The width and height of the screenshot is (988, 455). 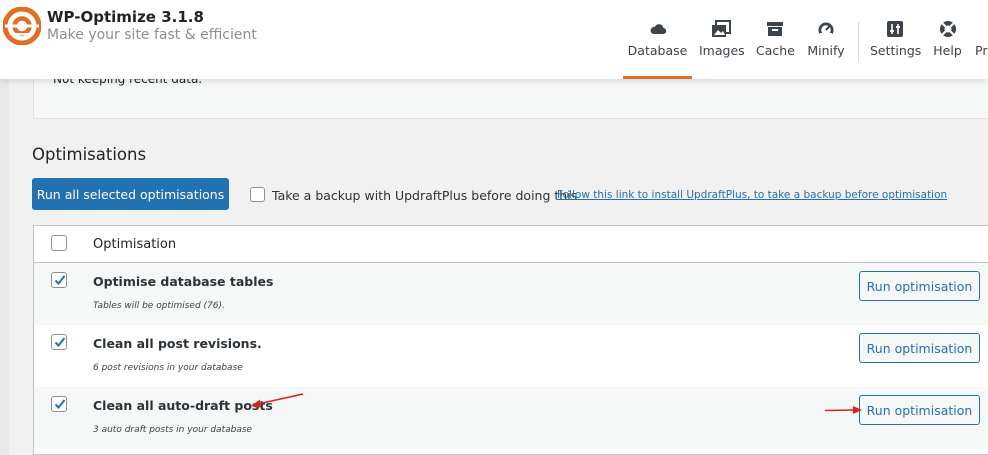 I want to click on archive-icon, so click(x=775, y=30).